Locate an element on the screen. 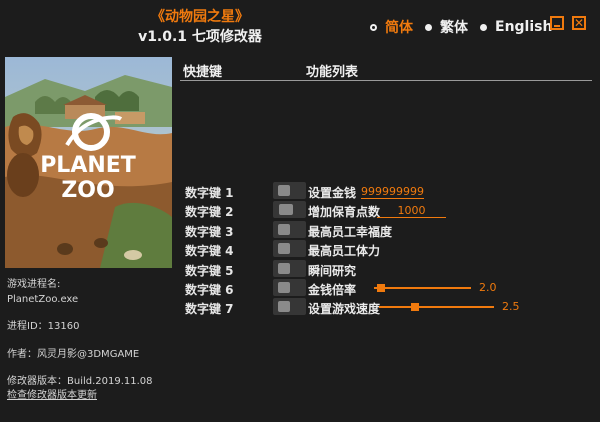 The height and width of the screenshot is (422, 600). lang-label: 简体 is located at coordinates (399, 28).